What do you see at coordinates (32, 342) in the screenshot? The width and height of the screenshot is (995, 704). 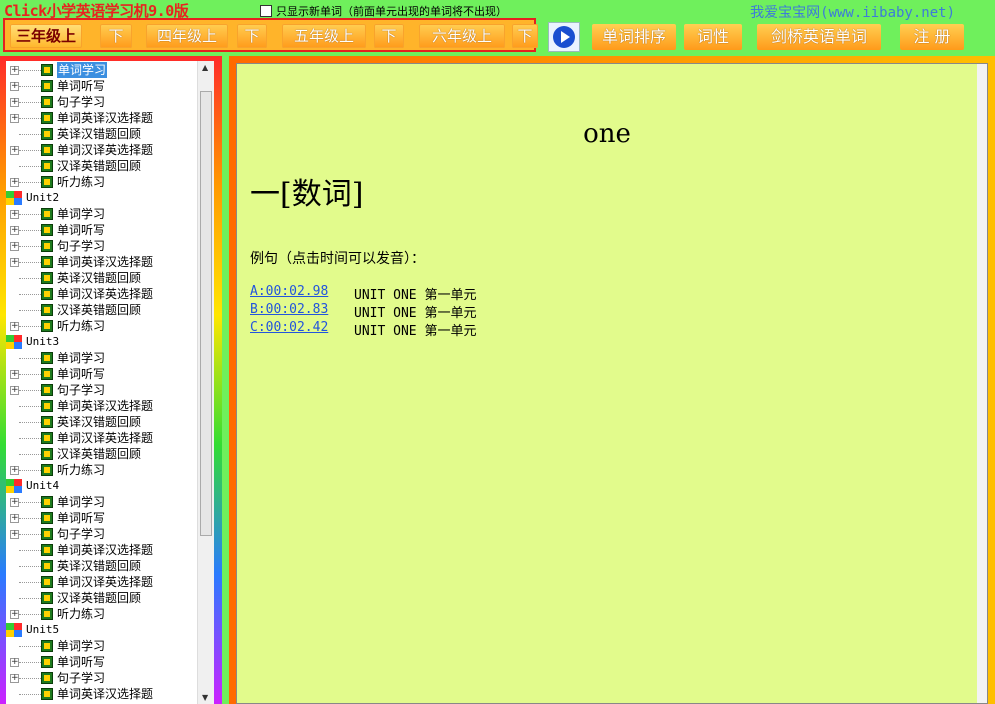 I see `tree-unit: Unit3` at bounding box center [32, 342].